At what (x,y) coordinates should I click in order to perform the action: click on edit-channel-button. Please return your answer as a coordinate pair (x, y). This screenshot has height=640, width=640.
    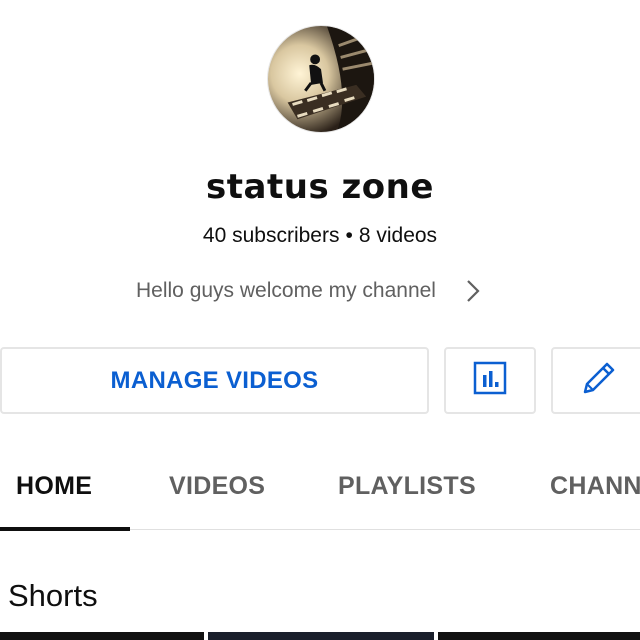
    Looking at the image, I should click on (595, 380).